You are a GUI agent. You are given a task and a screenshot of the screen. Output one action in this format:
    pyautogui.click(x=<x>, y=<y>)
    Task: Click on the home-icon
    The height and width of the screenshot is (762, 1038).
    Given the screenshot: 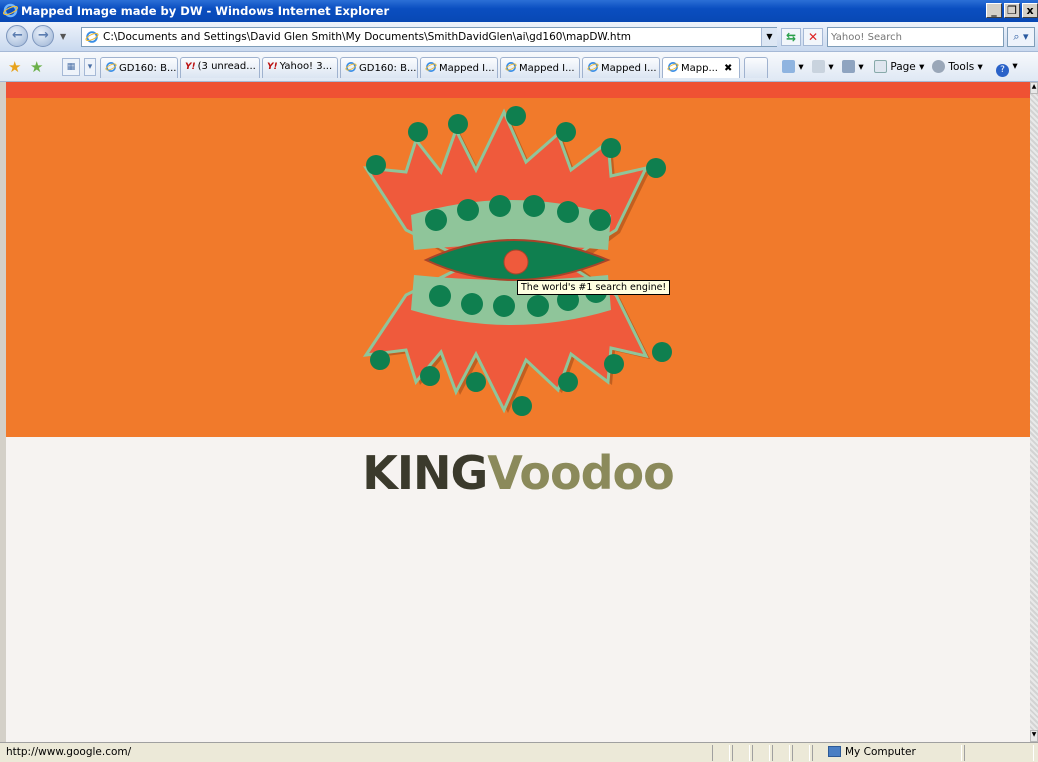 What is the action you would take?
    pyautogui.click(x=788, y=66)
    